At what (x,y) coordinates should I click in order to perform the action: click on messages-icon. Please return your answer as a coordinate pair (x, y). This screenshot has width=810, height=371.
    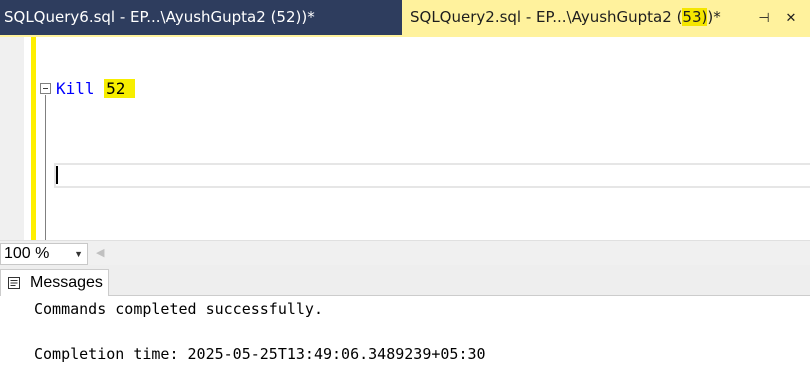
    Looking at the image, I should click on (14, 283).